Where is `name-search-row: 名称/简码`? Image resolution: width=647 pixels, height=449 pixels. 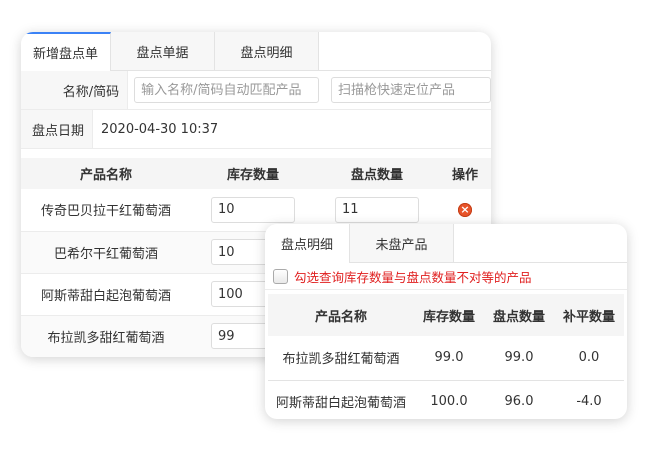 name-search-row: 名称/简码 is located at coordinates (256, 90).